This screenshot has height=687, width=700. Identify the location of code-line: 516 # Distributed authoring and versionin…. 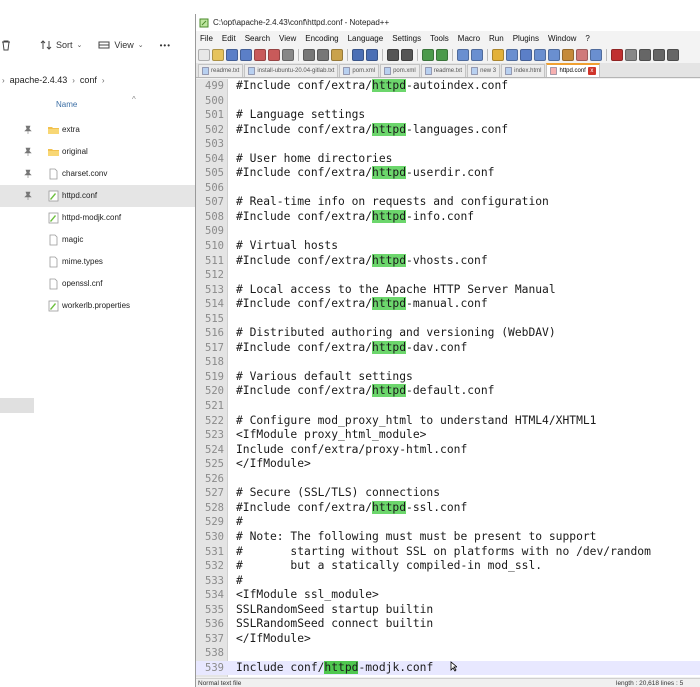
(448, 333).